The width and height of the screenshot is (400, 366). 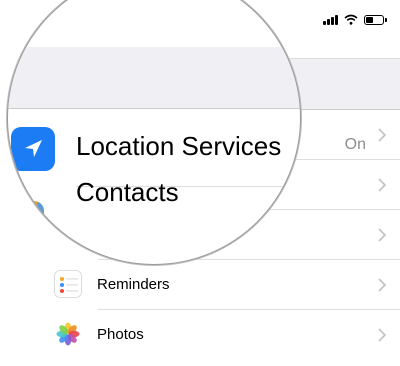 What do you see at coordinates (351, 19) in the screenshot?
I see `wifi-icon` at bounding box center [351, 19].